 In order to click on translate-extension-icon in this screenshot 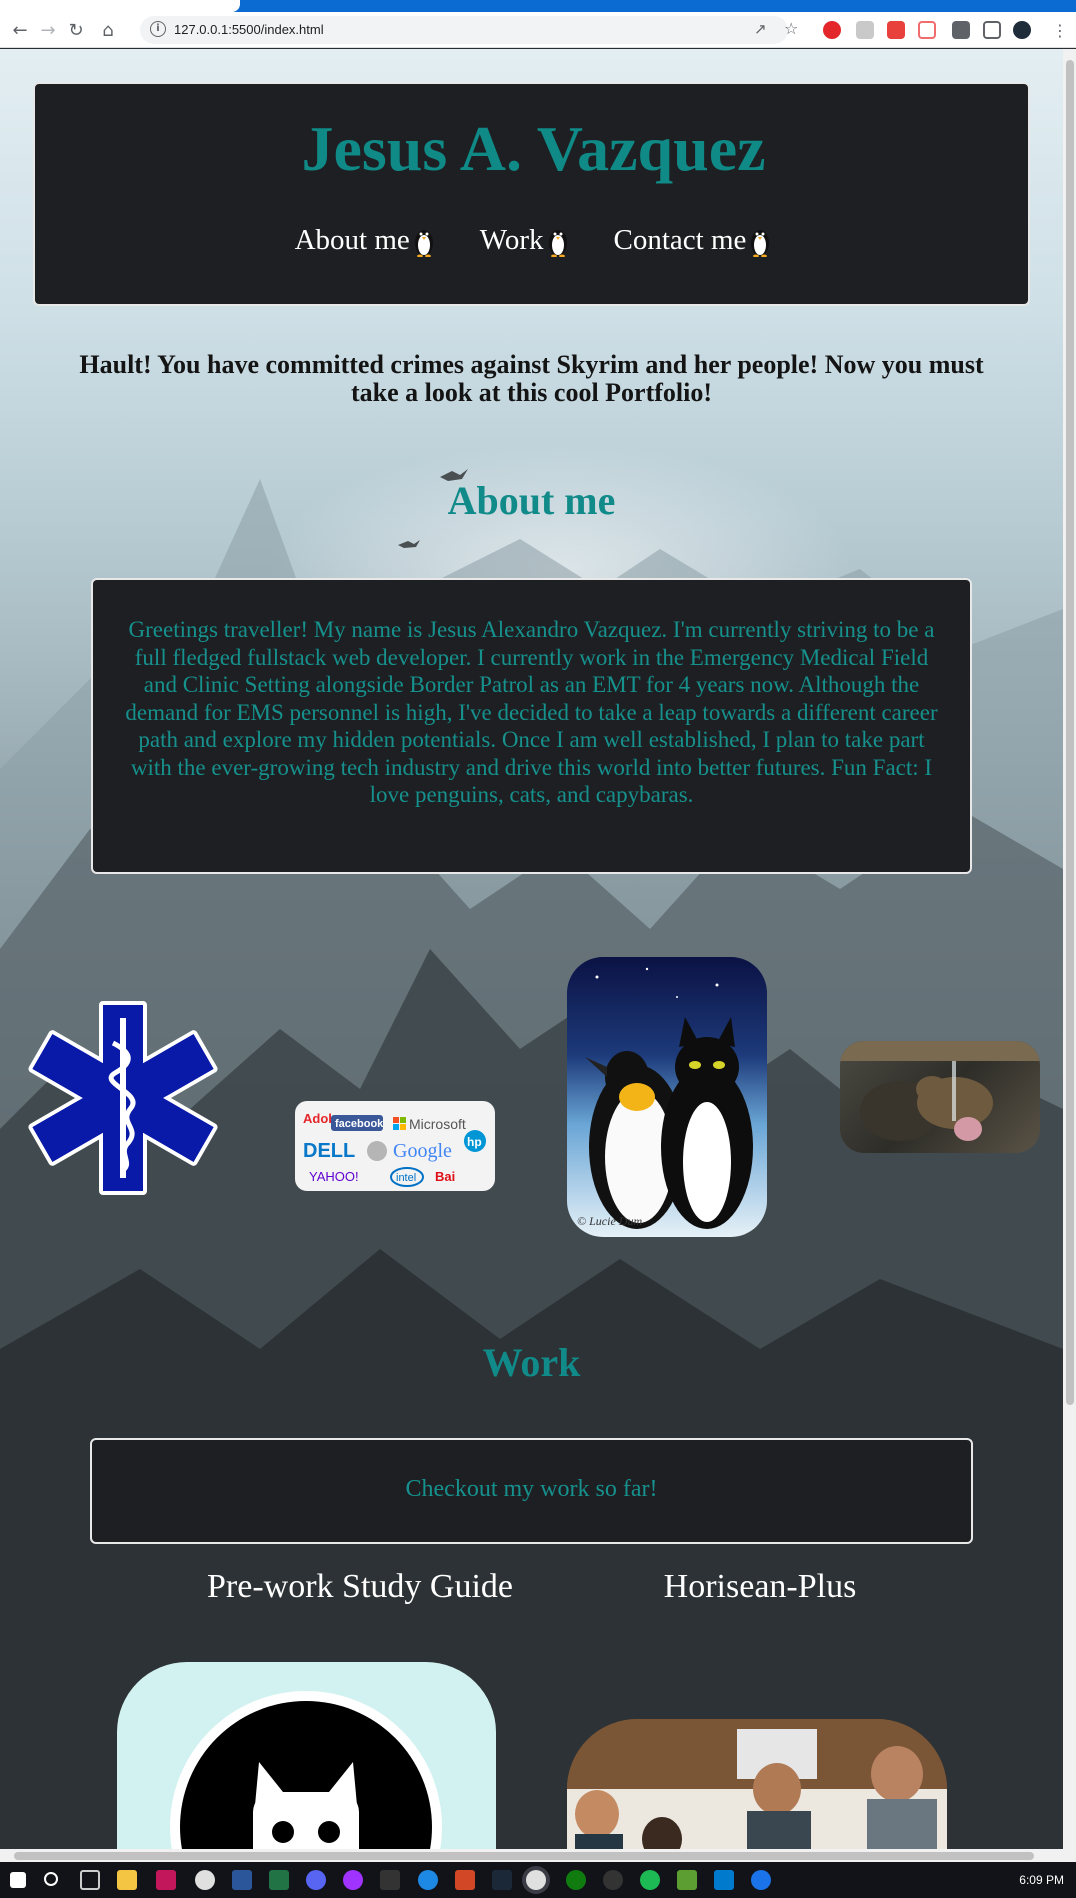, I will do `click(865, 30)`.